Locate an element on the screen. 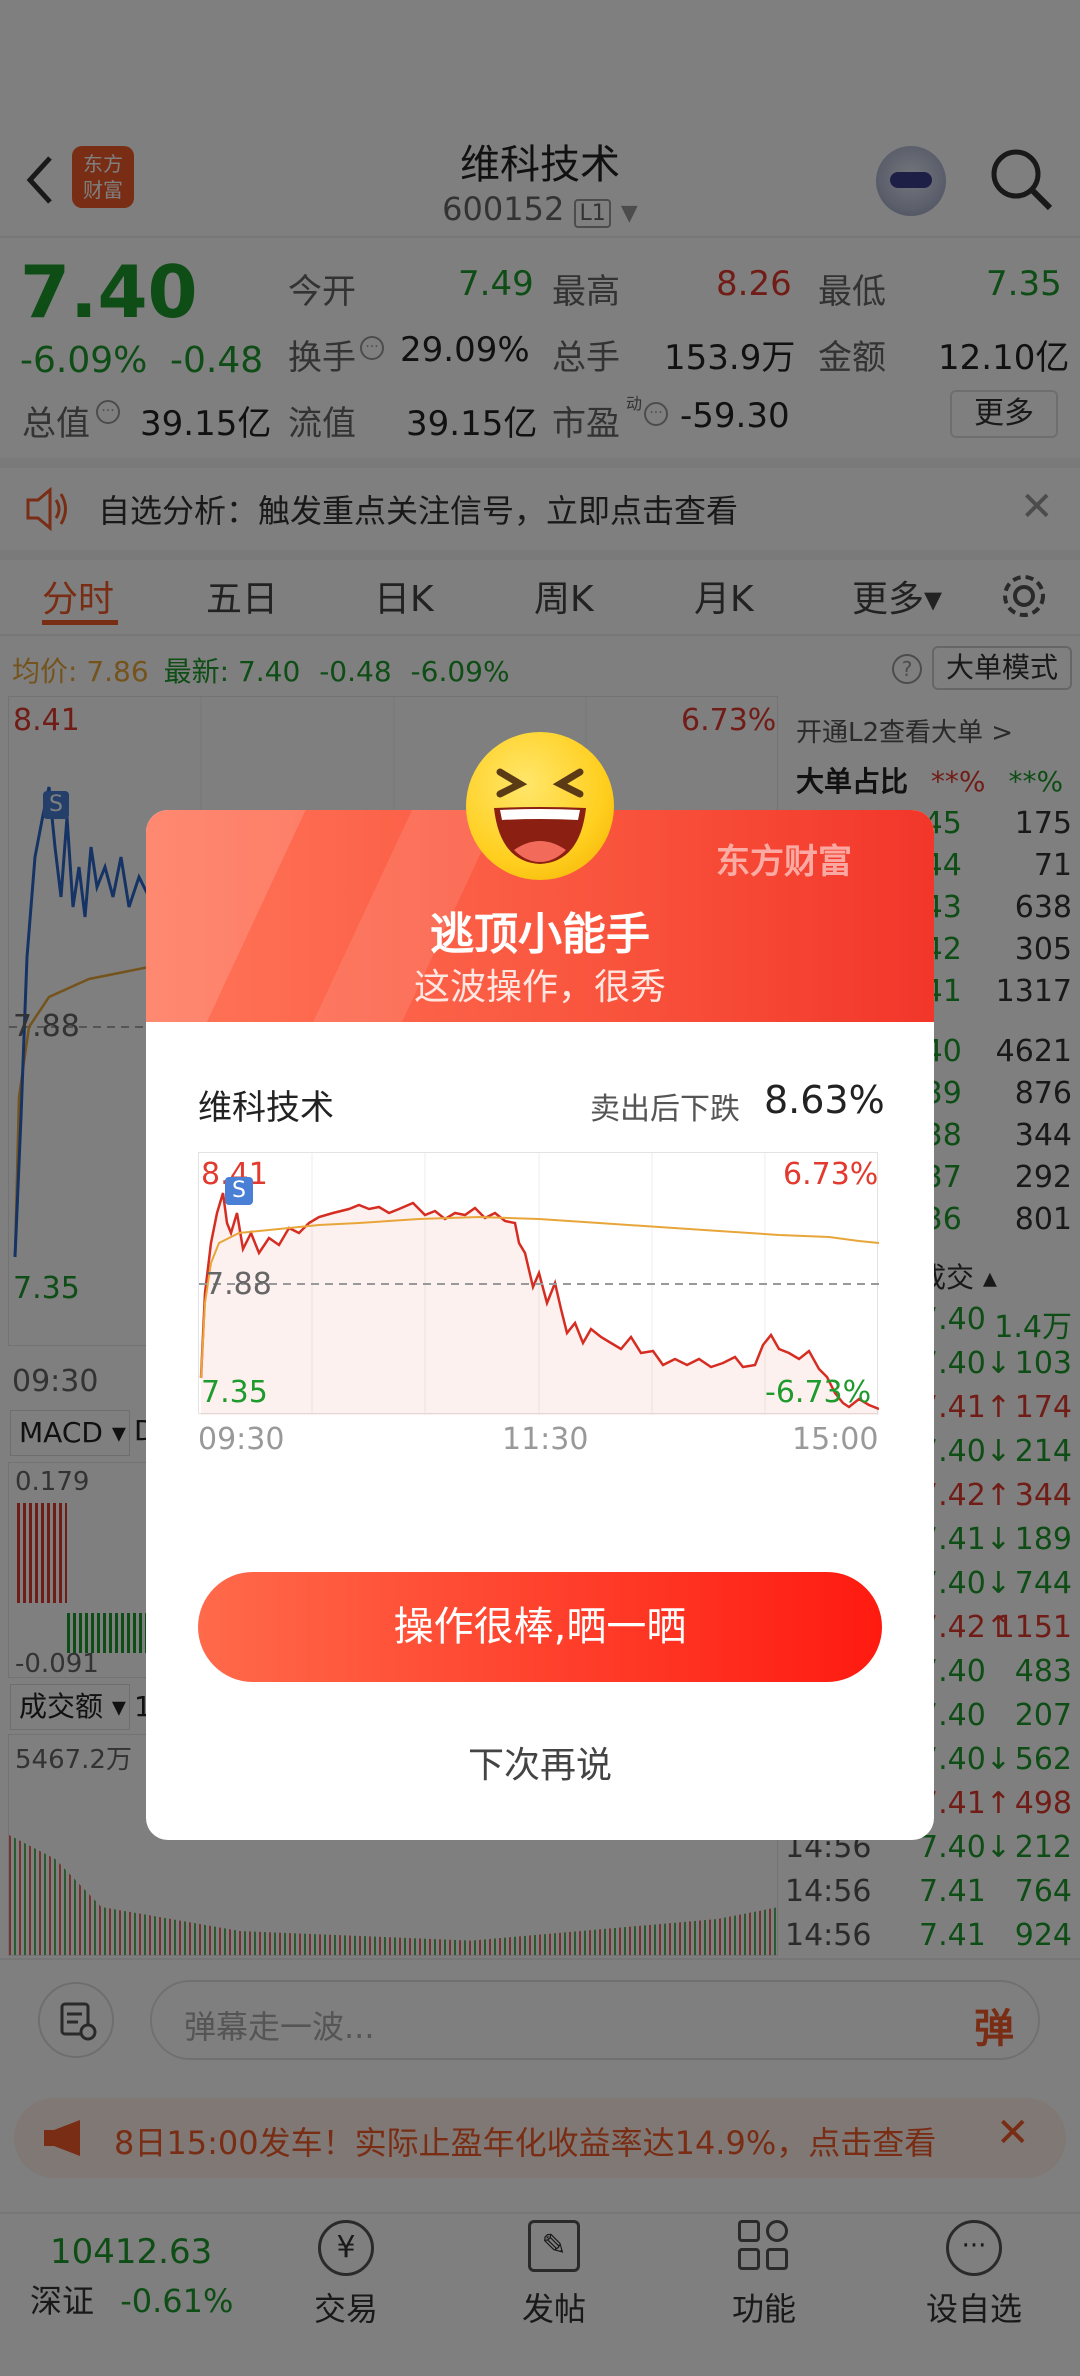 The image size is (1080, 2376). share-button: 操作很棒,晒一晒 is located at coordinates (540, 1627).